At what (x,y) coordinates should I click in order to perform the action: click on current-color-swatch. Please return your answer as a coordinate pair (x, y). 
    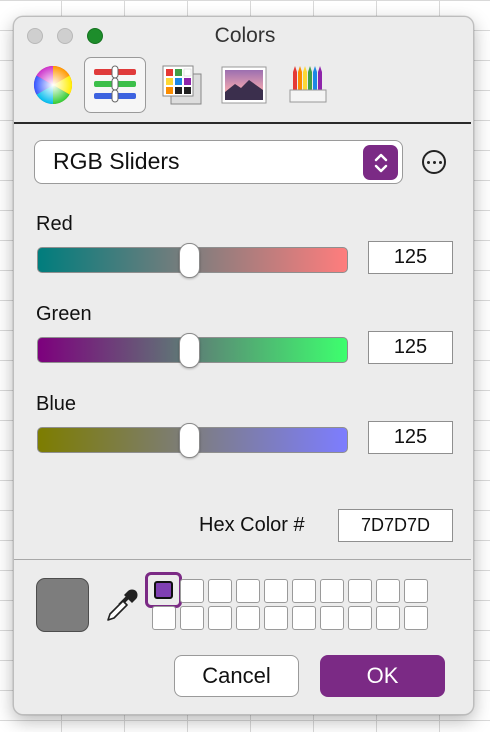
    Looking at the image, I should click on (62, 605).